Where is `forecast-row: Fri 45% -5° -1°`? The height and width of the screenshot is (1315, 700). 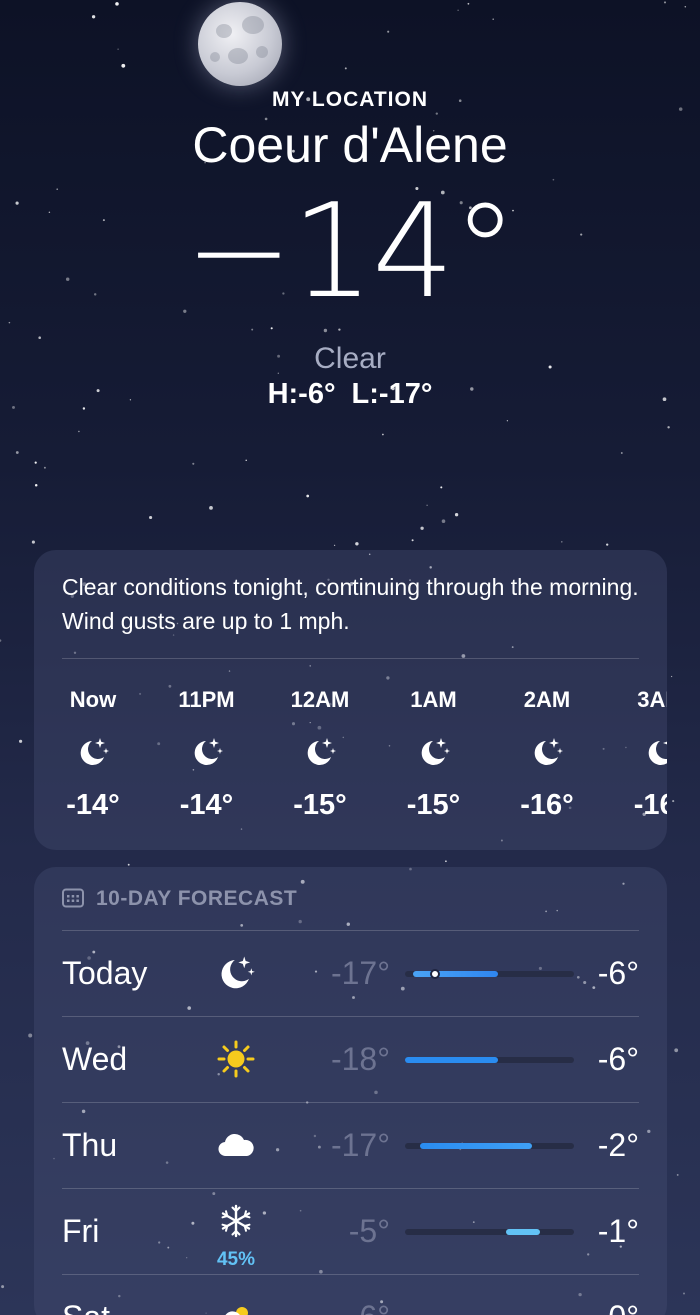
forecast-row: Fri 45% -5° -1° is located at coordinates (350, 1231).